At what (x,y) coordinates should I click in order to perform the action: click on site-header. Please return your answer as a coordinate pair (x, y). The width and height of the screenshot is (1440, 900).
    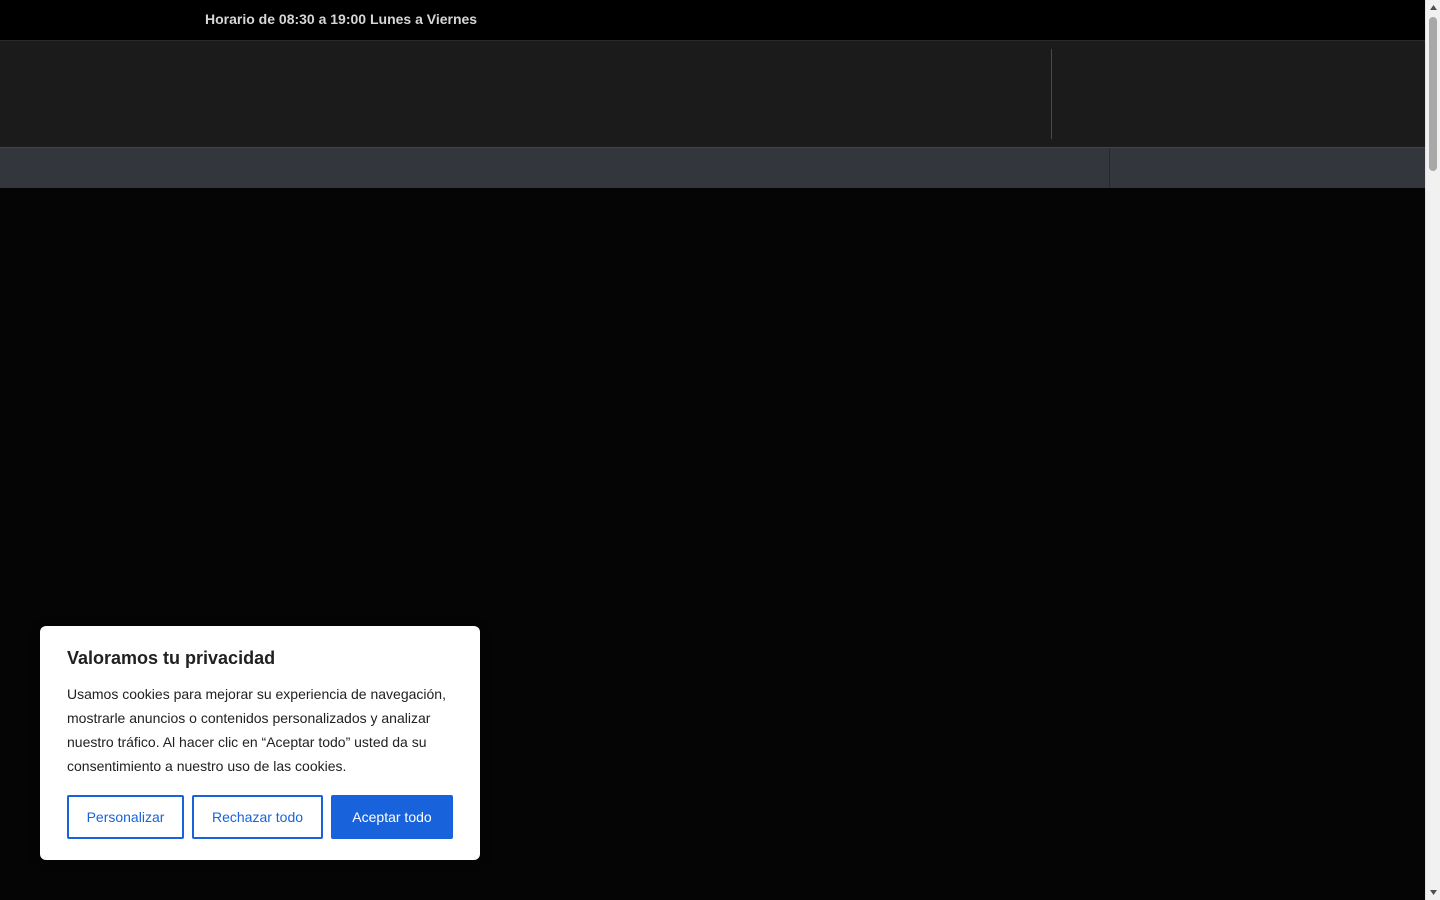
    Looking at the image, I should click on (712, 94).